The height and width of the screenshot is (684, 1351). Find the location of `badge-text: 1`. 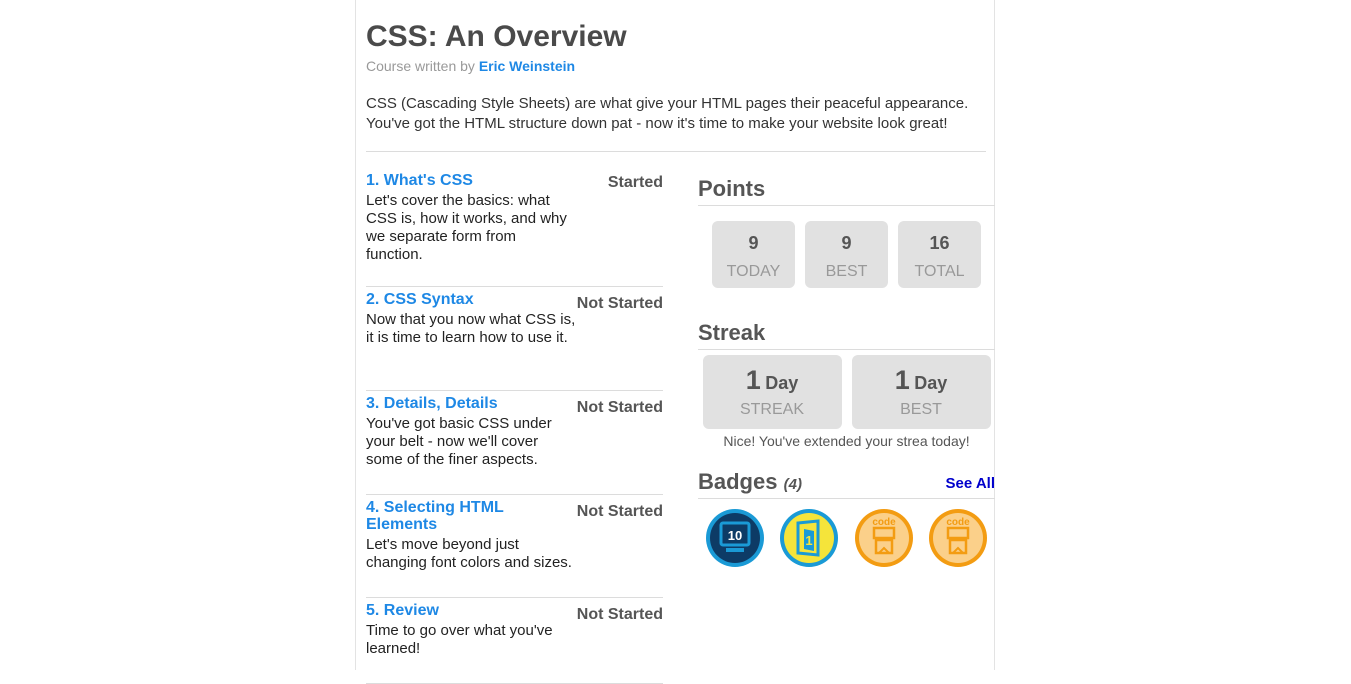

badge-text: 1 is located at coordinates (809, 540).